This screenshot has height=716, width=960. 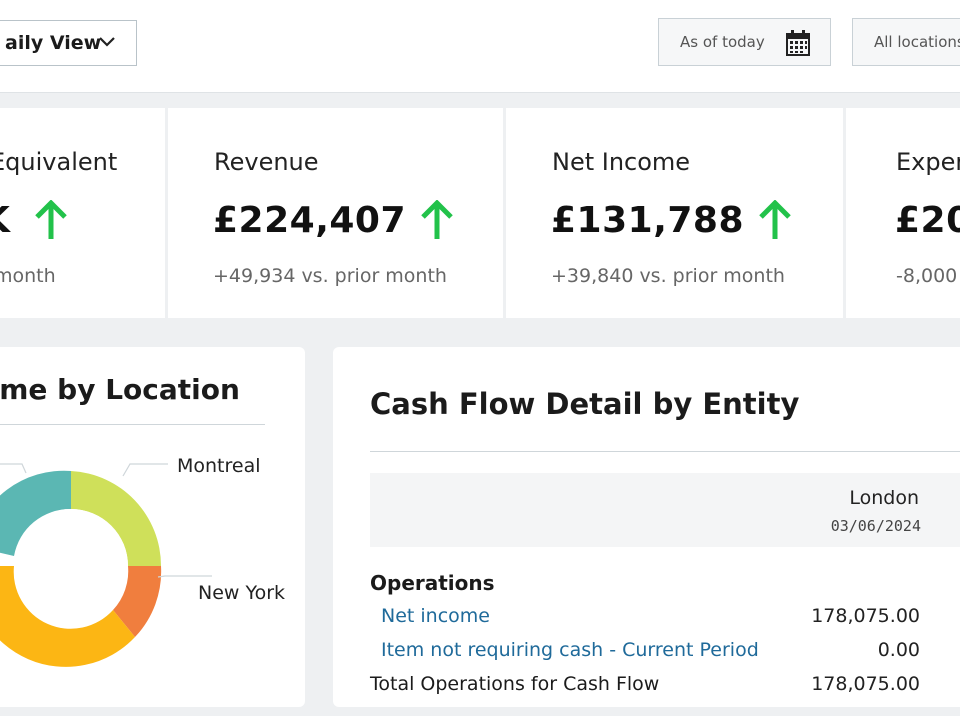 What do you see at coordinates (120, 389) in the screenshot?
I see `panel-title: ome by Location` at bounding box center [120, 389].